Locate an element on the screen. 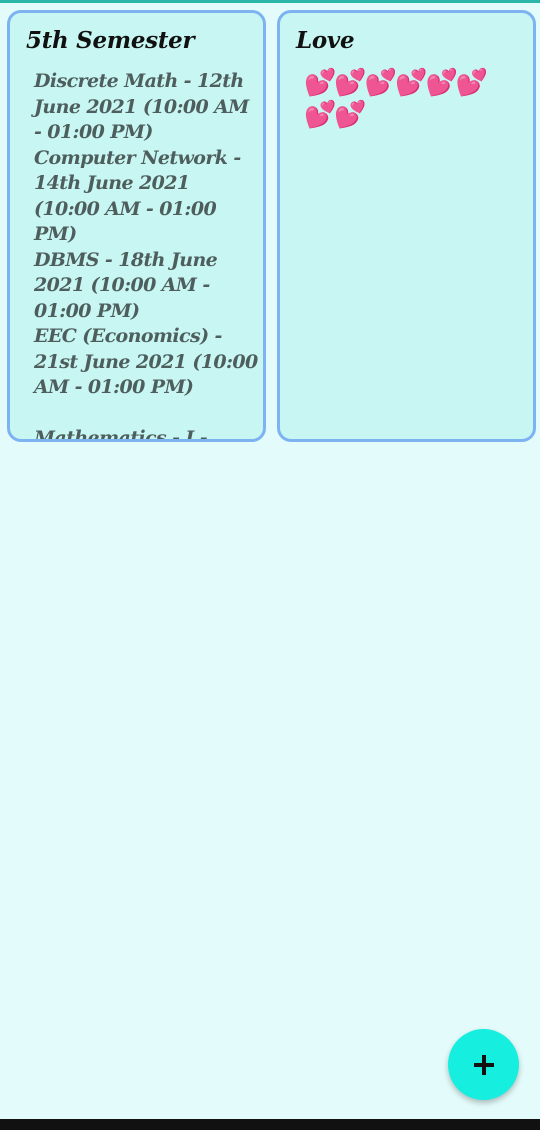 The image size is (540, 1130). navigation-bar is located at coordinates (270, 1124).